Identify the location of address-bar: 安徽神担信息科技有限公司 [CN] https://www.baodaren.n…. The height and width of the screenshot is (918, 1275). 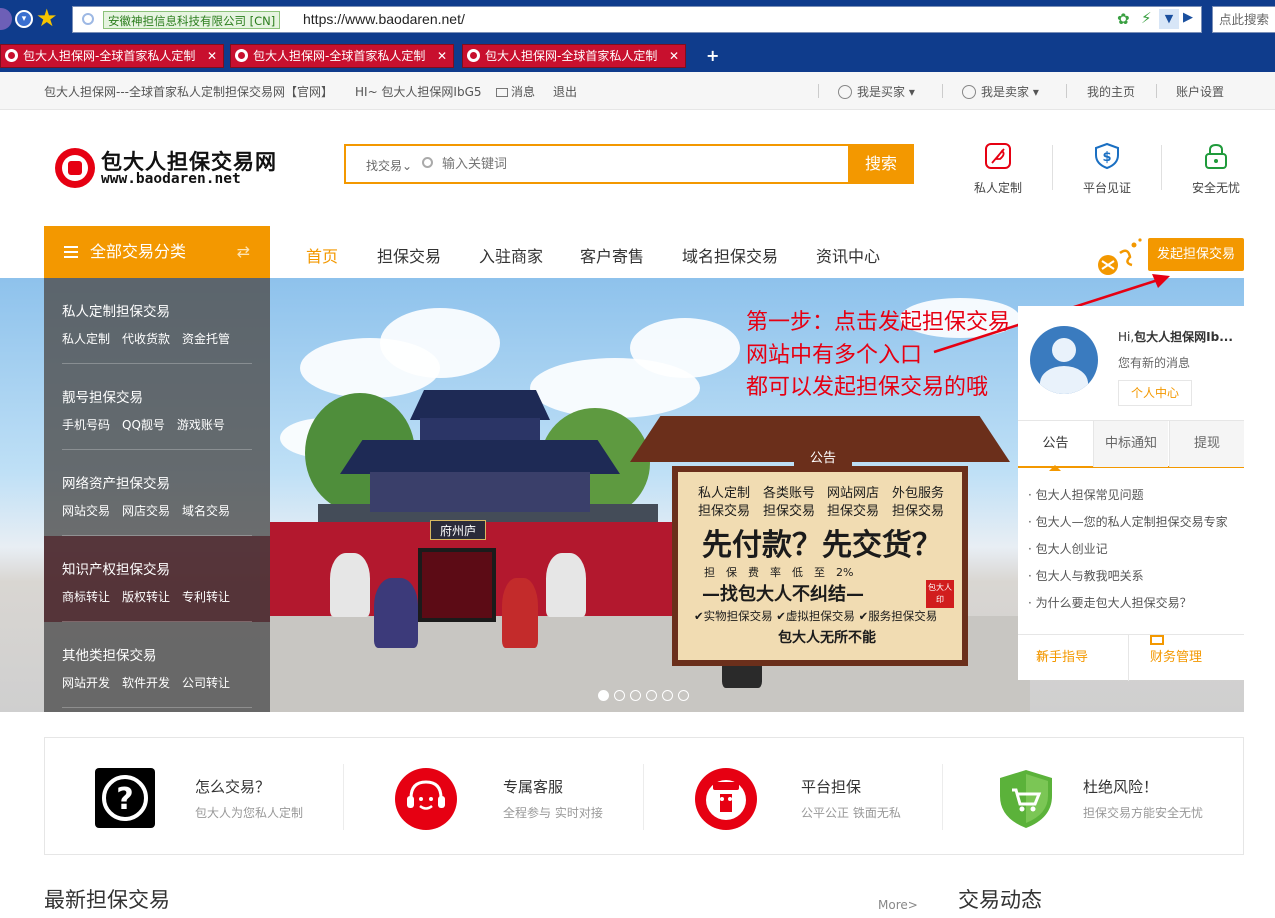
(637, 19).